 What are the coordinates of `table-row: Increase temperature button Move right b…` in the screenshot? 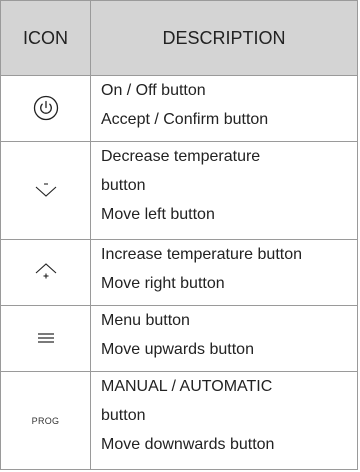 It's located at (179, 272).